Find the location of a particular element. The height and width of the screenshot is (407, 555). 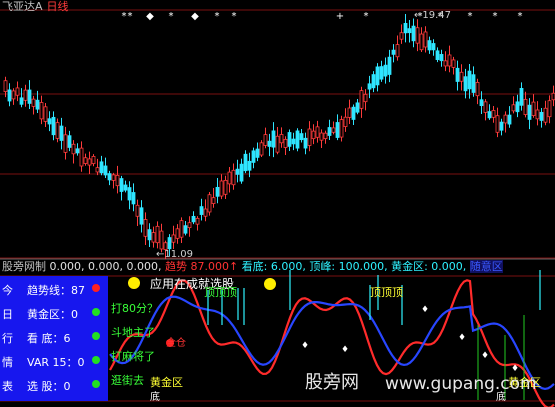

row-value: 黄金区：0 is located at coordinates (52, 314).